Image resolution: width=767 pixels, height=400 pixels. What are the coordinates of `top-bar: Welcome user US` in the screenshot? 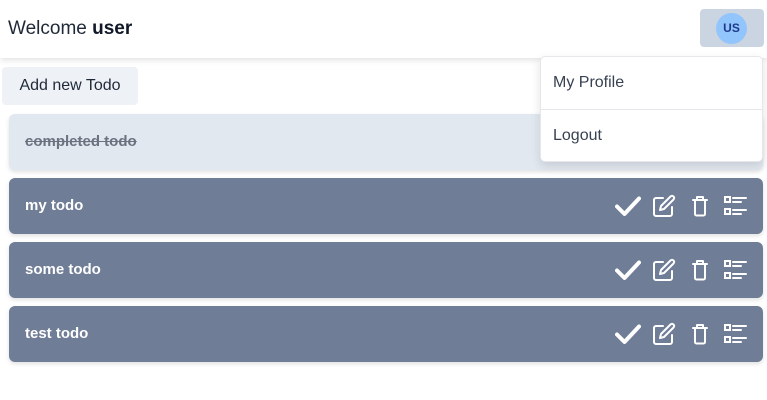 It's located at (383, 29).